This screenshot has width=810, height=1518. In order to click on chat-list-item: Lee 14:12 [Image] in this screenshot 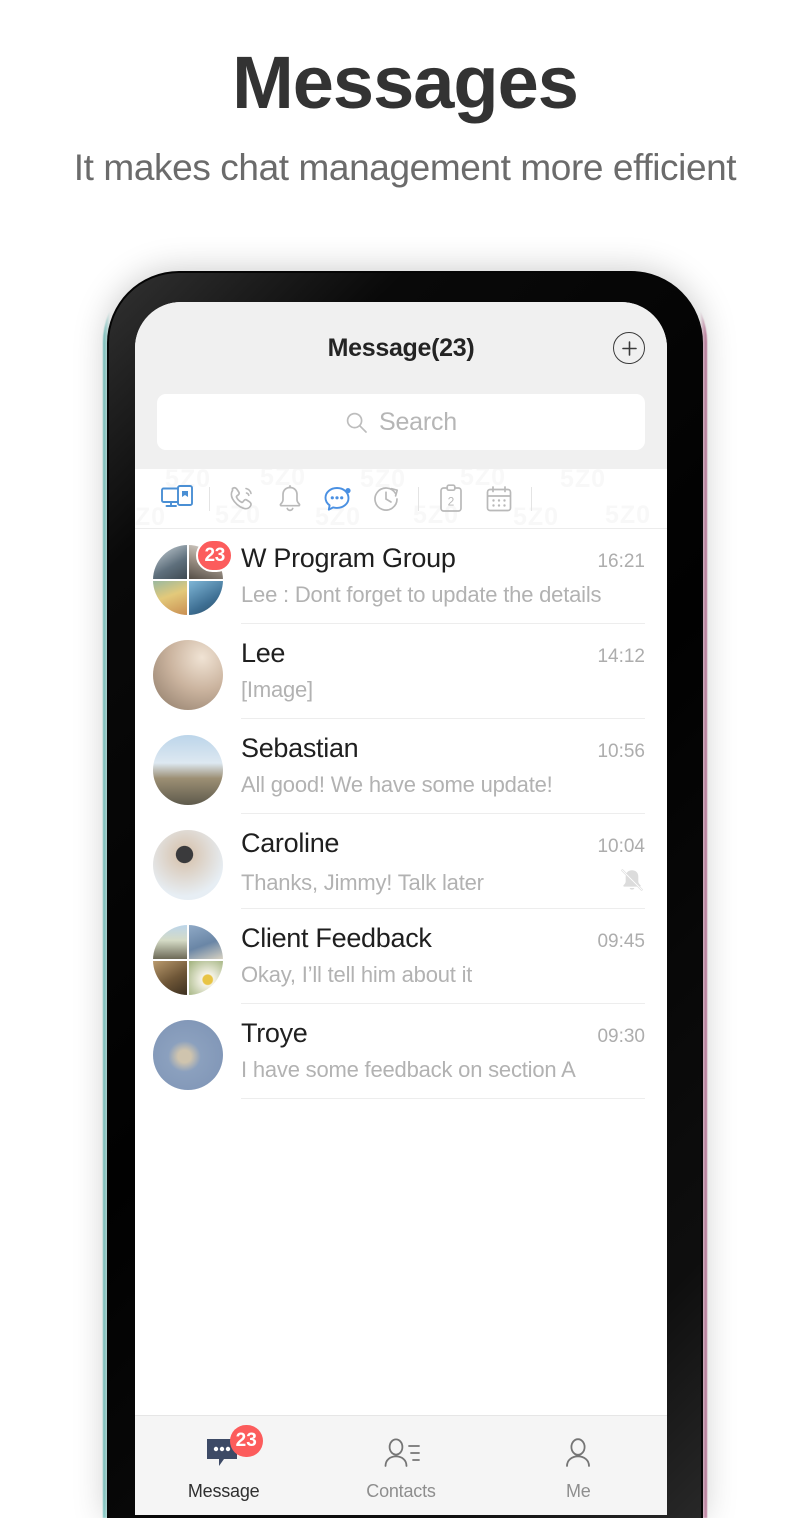, I will do `click(401, 671)`.